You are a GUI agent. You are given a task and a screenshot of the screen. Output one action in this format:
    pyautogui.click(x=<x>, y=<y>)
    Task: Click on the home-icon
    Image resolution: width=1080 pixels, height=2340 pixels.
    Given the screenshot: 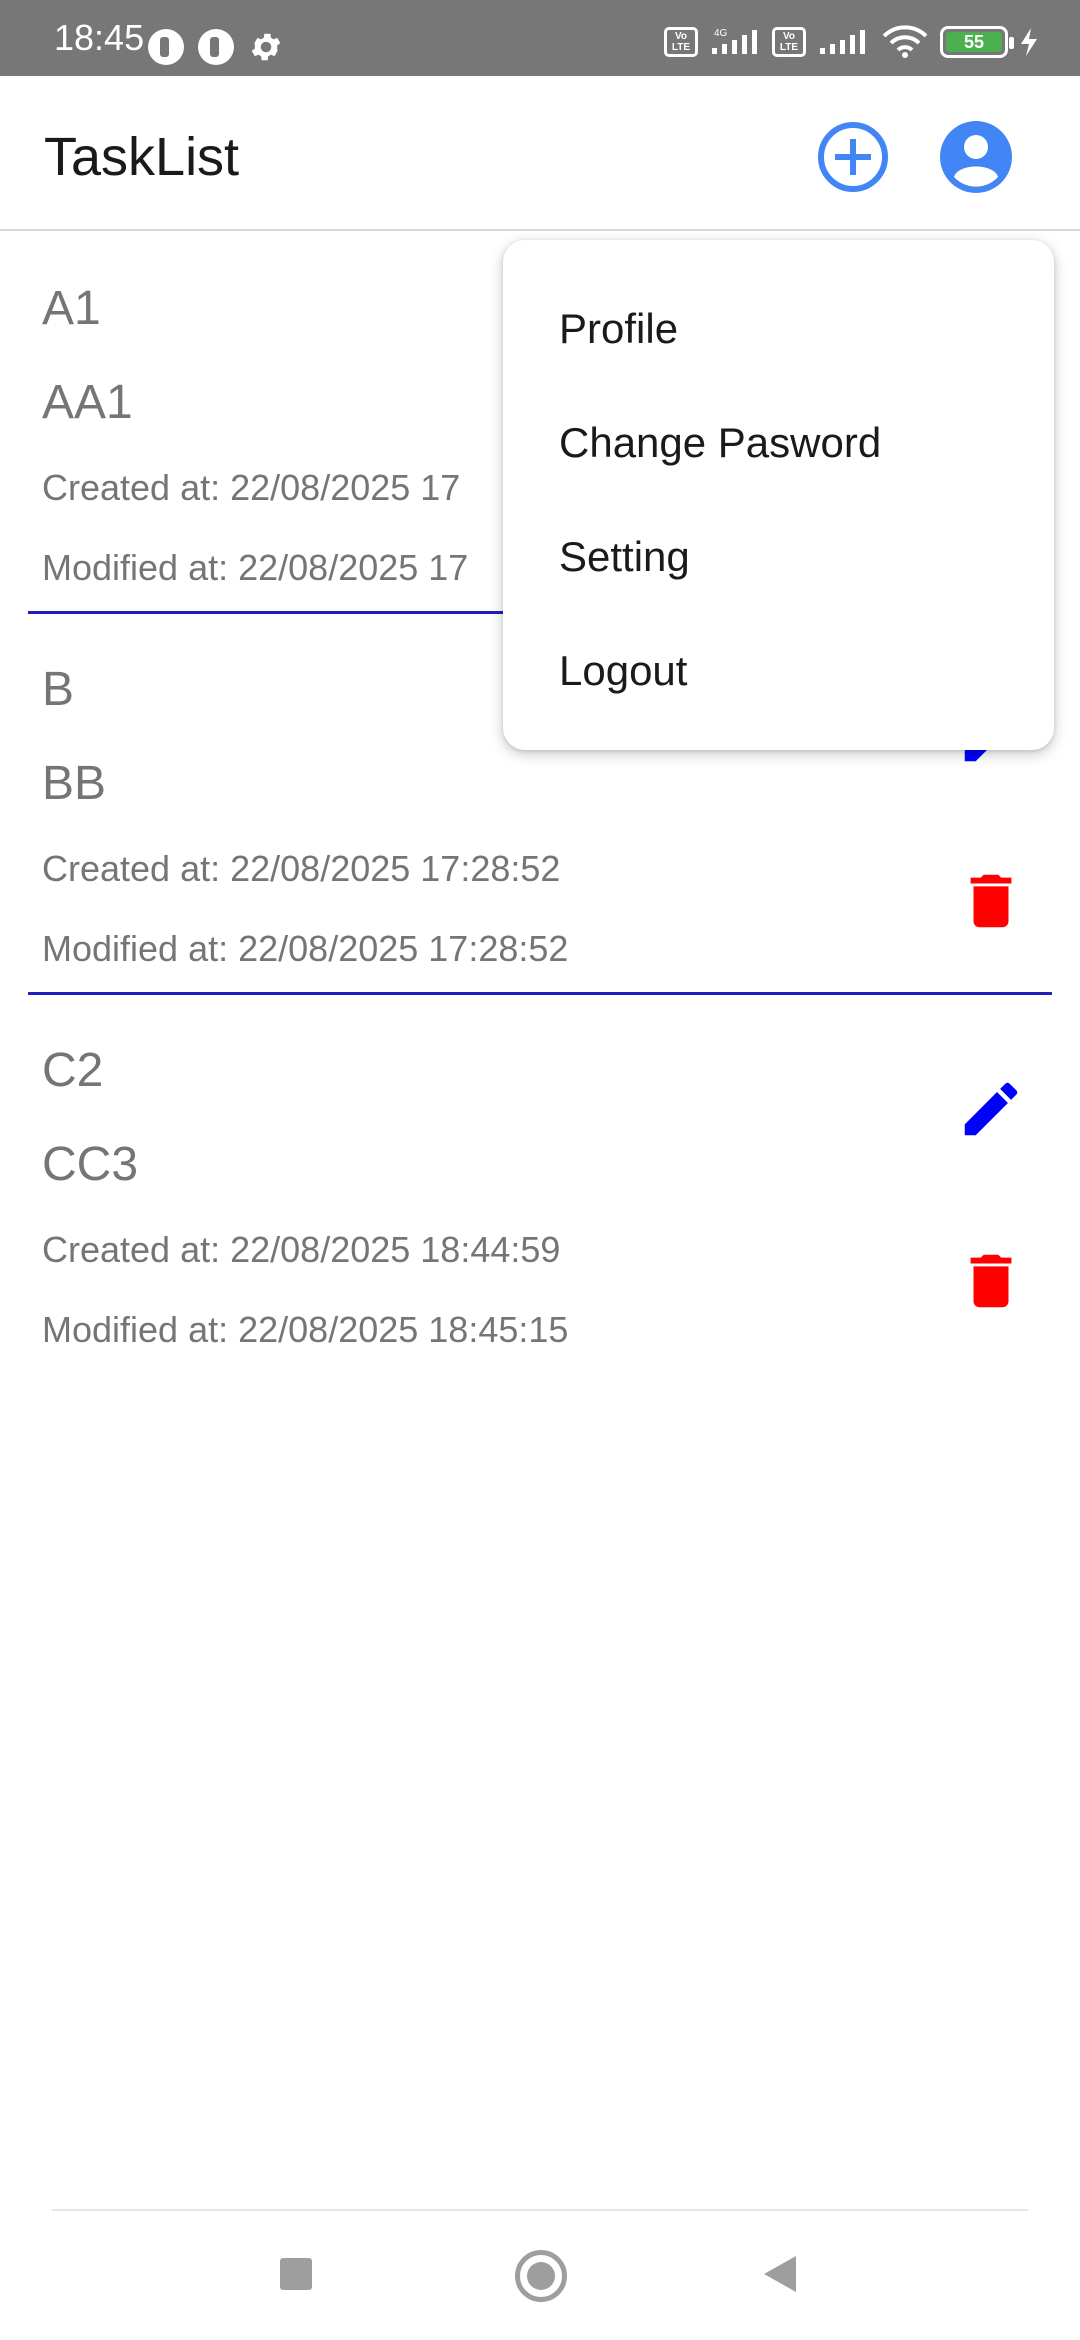 What is the action you would take?
    pyautogui.click(x=541, y=2276)
    